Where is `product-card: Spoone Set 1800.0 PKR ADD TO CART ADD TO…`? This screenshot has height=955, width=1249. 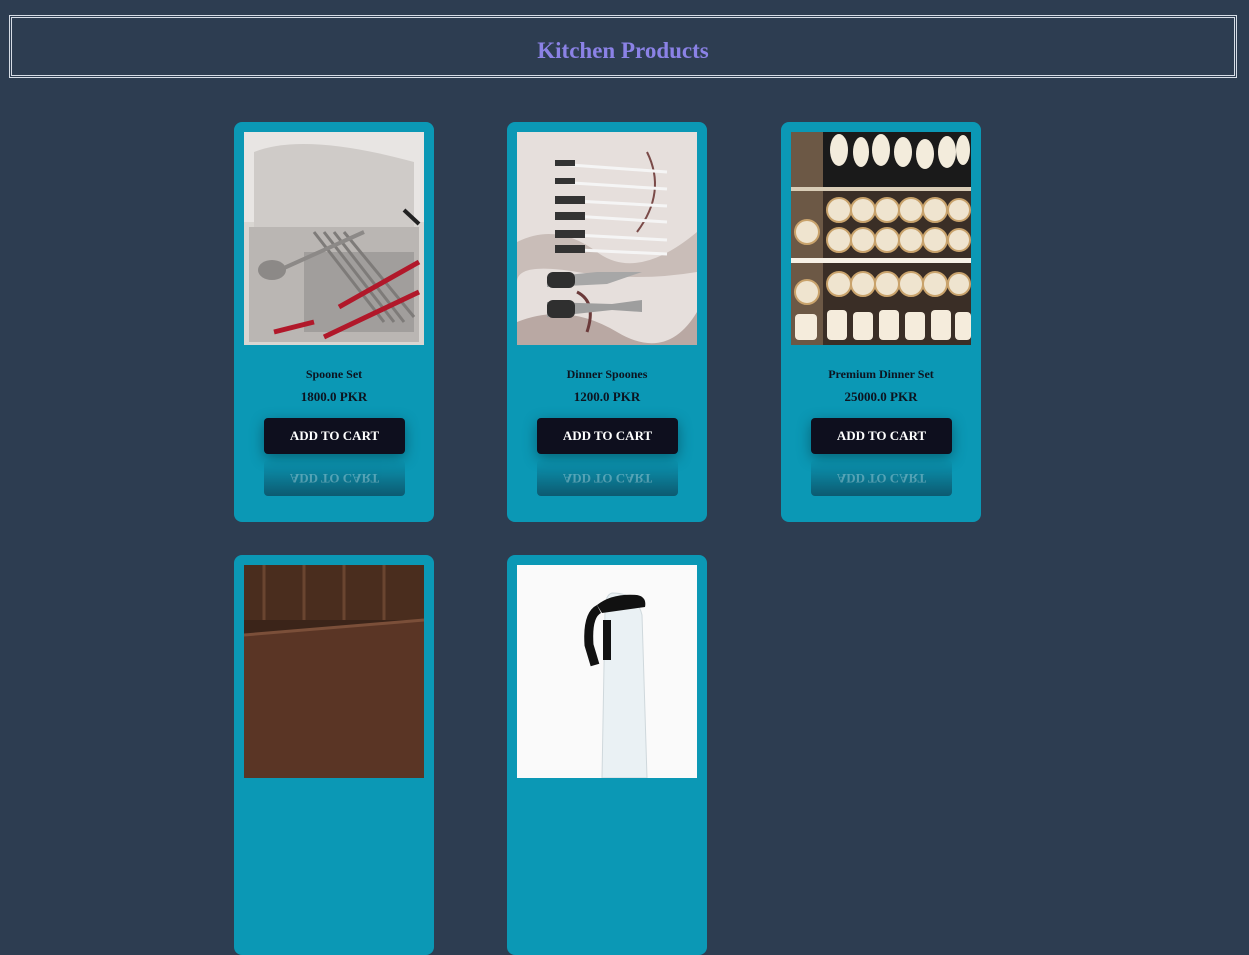 product-card: Spoone Set 1800.0 PKR ADD TO CART ADD TO… is located at coordinates (334, 322).